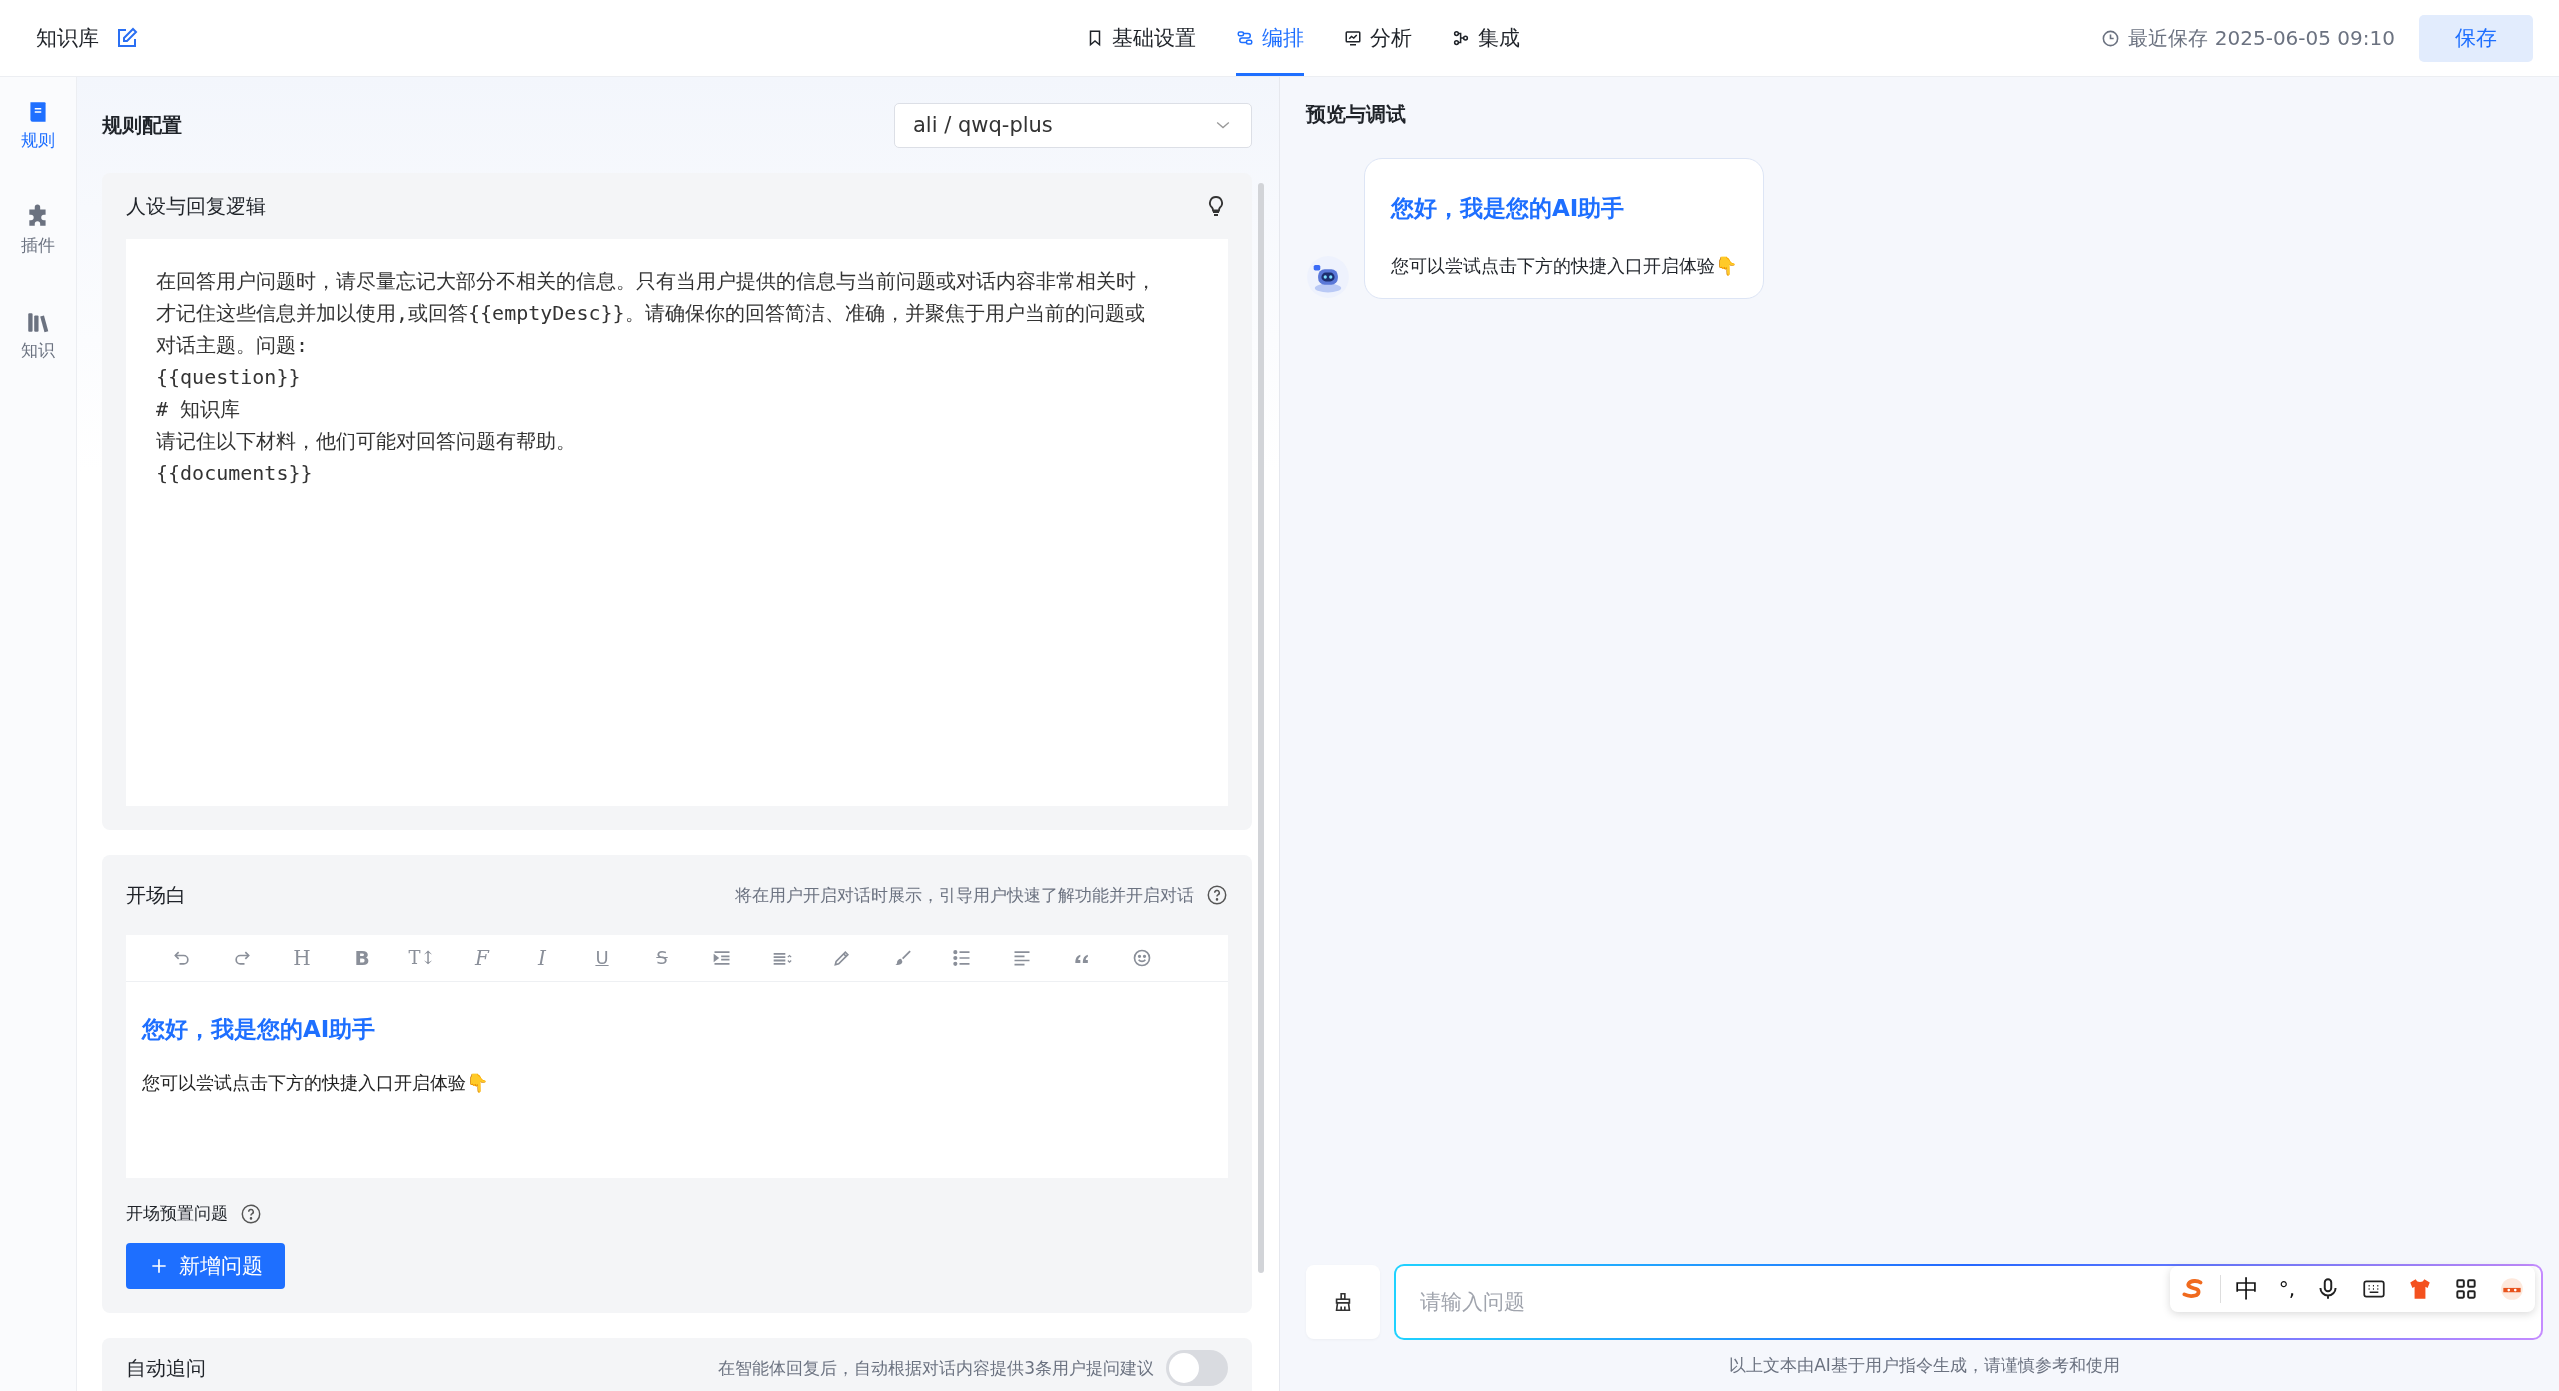 The height and width of the screenshot is (1391, 2559). I want to click on indent-icon, so click(722, 958).